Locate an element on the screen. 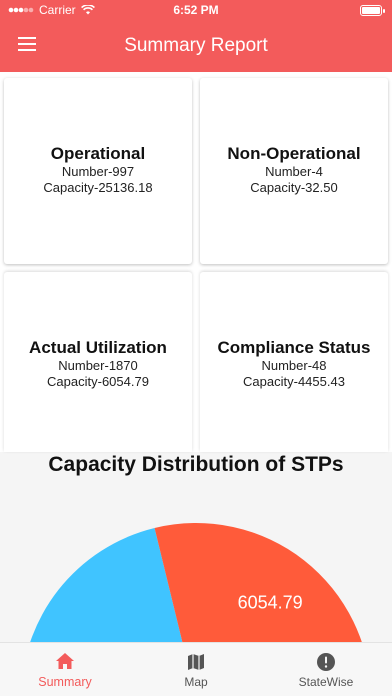 Image resolution: width=392 pixels, height=696 pixels. page-title: Summary Report is located at coordinates (196, 45).